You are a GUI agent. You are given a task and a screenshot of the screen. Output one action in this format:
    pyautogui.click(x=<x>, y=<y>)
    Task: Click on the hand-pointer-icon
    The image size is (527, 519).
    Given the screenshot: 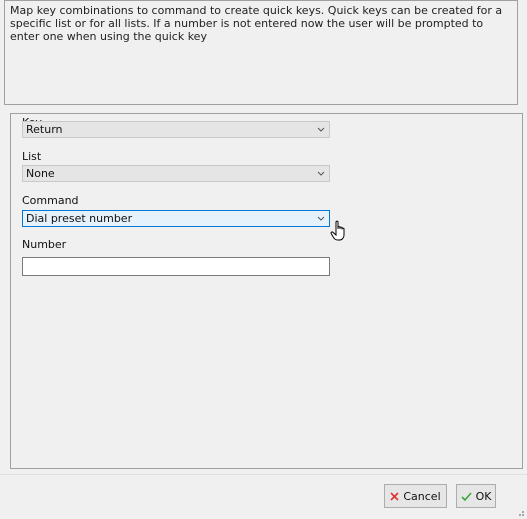 What is the action you would take?
    pyautogui.click(x=337, y=230)
    